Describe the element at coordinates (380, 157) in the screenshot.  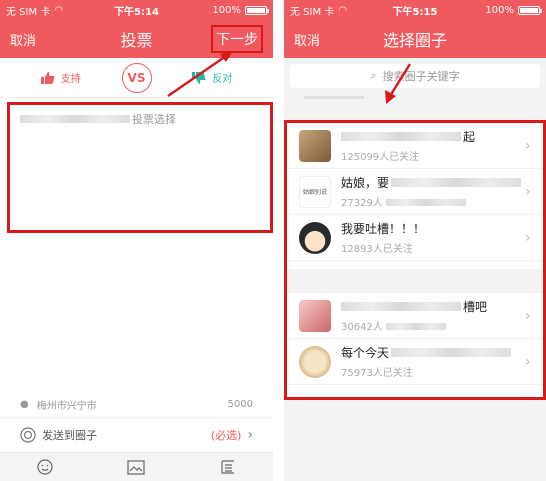
I see `follower-count: 125099人已关注` at that location.